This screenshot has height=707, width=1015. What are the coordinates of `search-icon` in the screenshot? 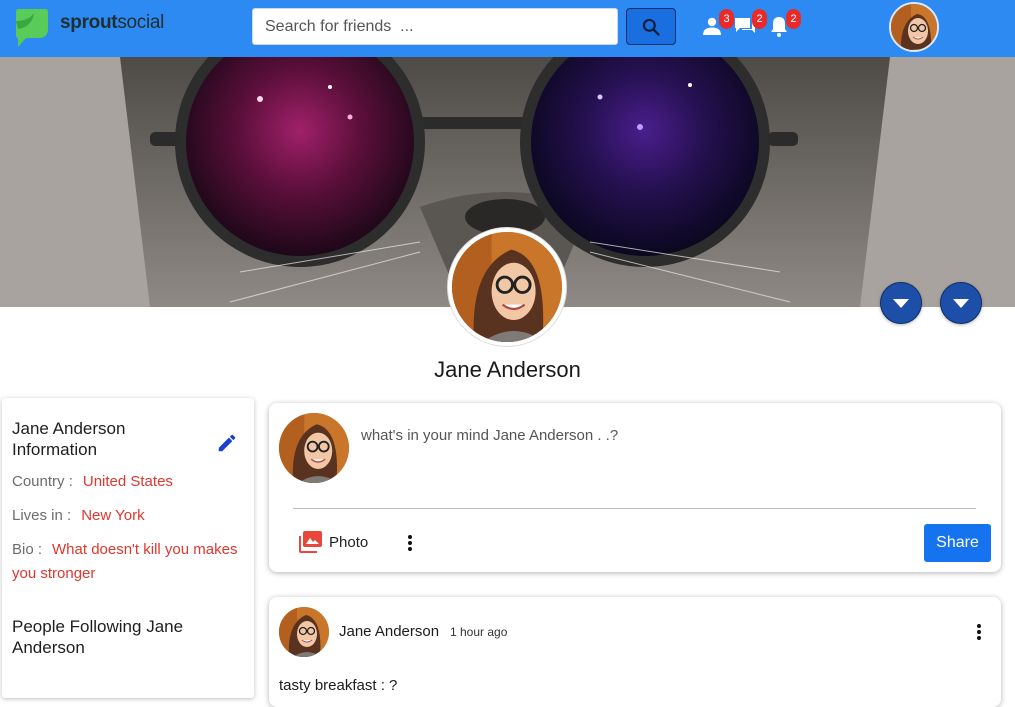 It's located at (651, 27).